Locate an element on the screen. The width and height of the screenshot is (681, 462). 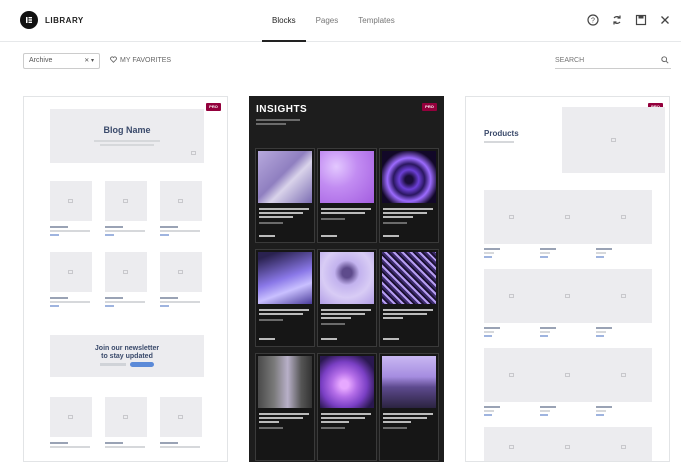
search-input is located at coordinates (605, 60).